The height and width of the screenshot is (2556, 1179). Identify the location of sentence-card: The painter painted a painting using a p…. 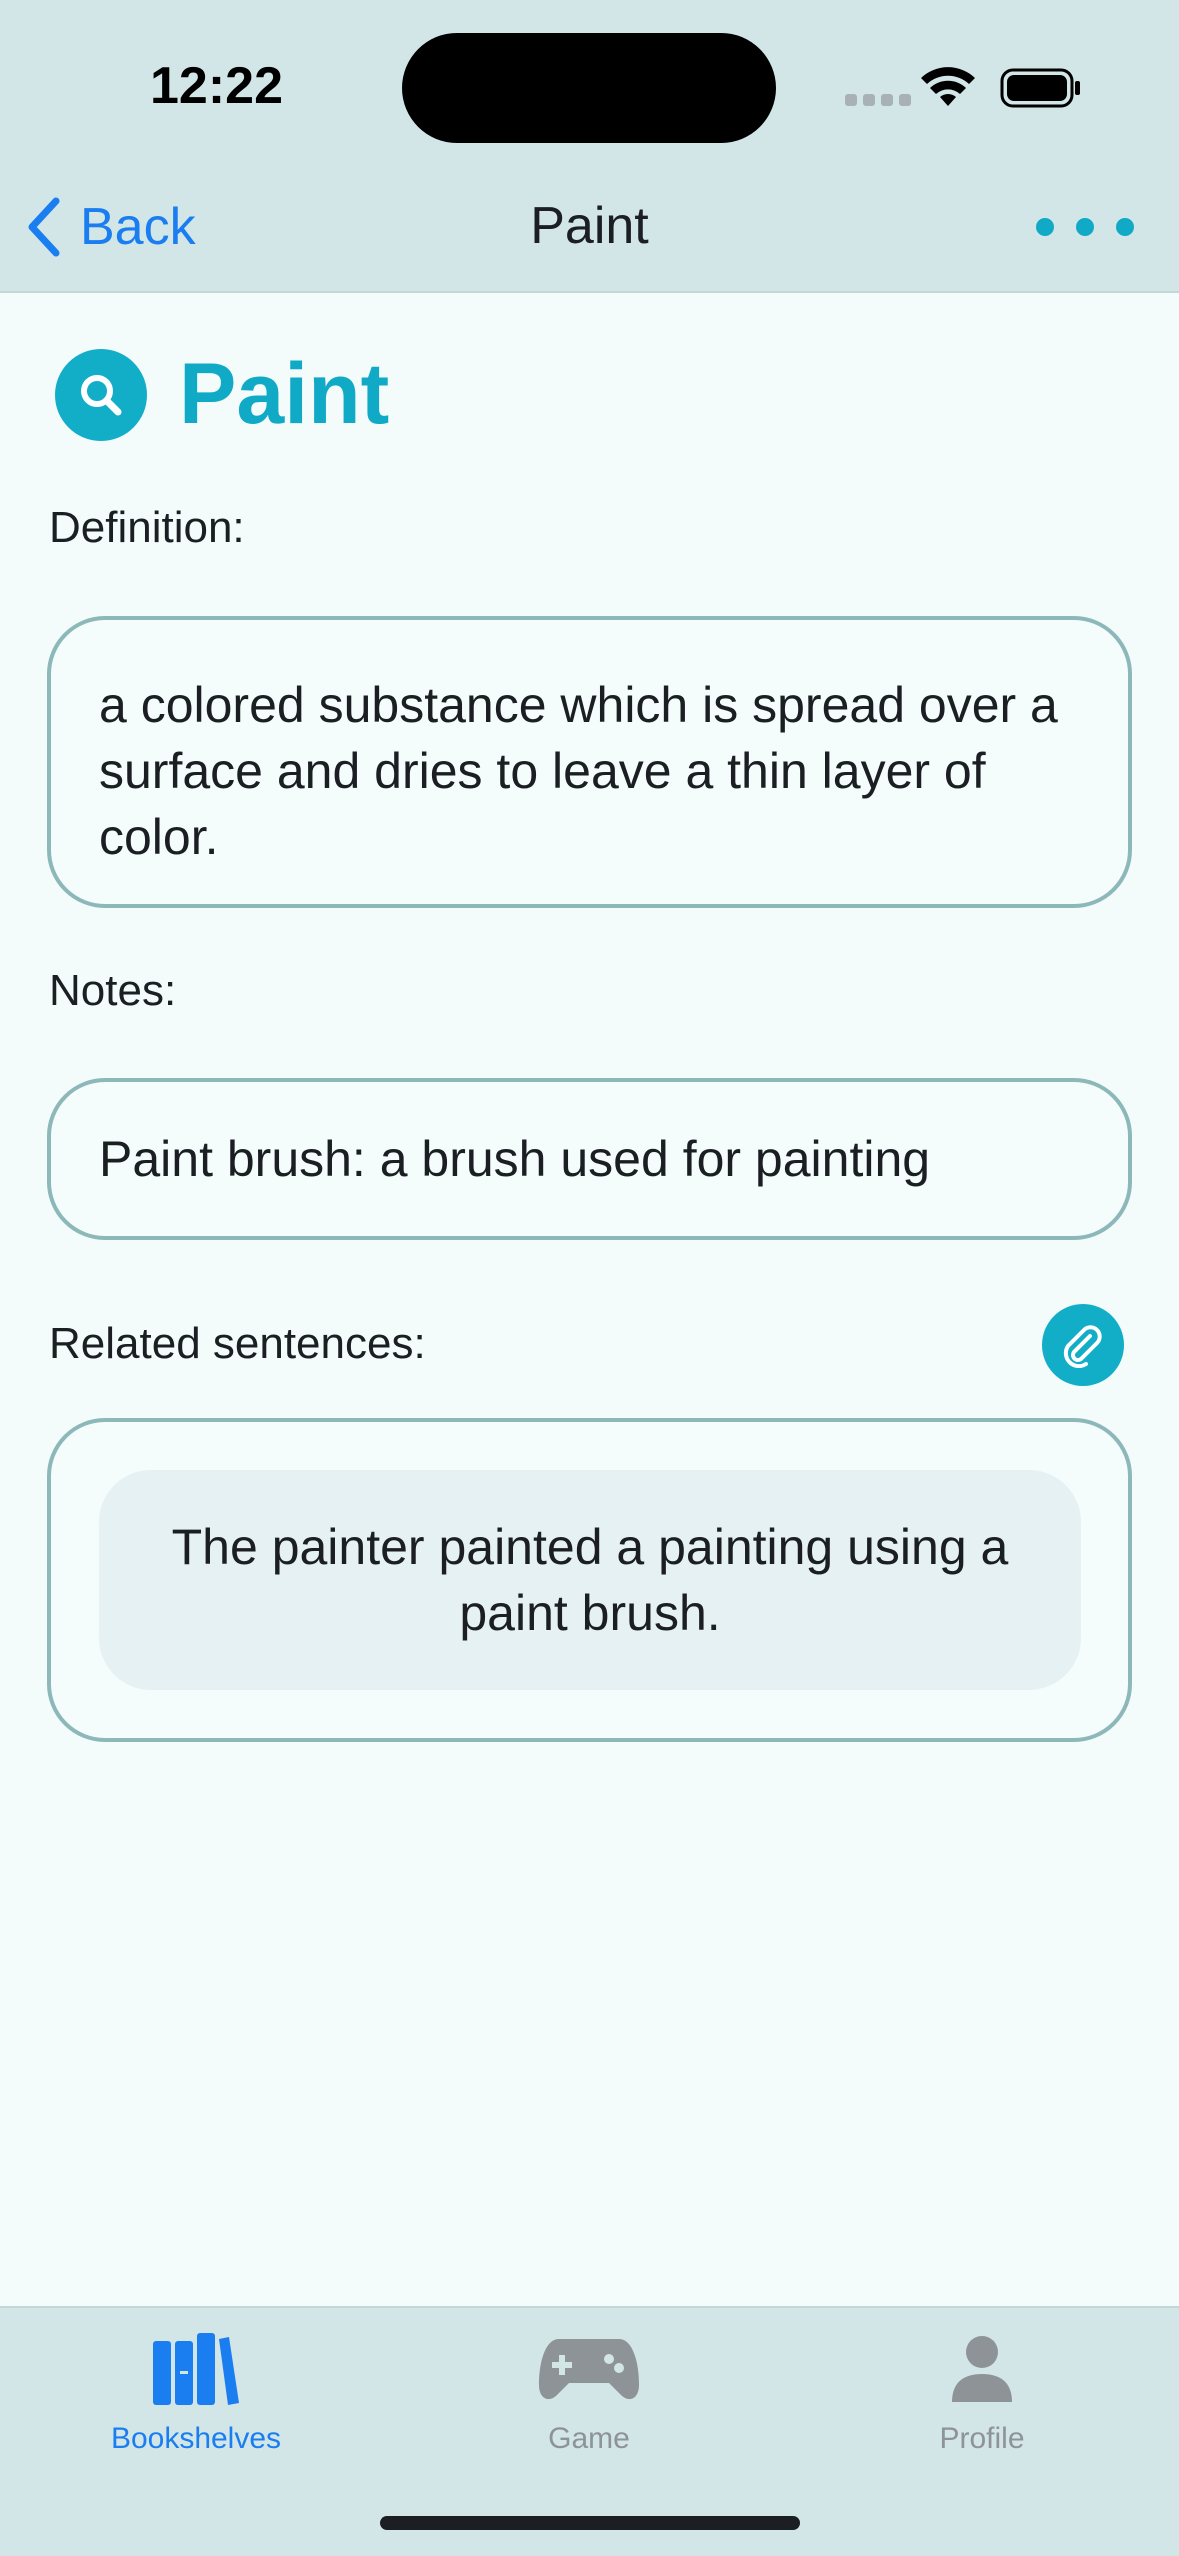
(590, 1580).